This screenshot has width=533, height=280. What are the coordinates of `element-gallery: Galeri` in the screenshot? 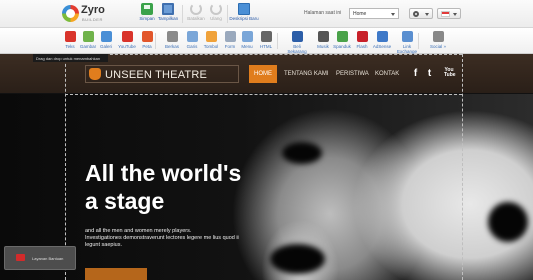 It's located at (106, 40).